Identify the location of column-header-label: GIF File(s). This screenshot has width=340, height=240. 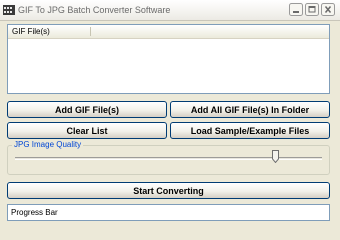
(31, 31).